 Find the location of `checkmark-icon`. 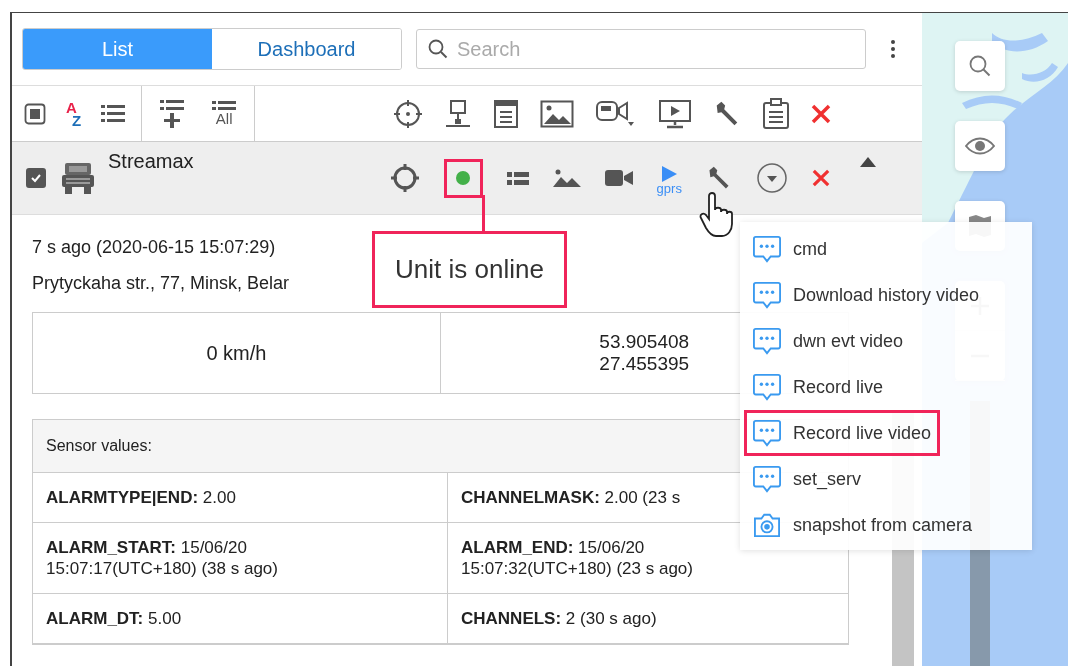

checkmark-icon is located at coordinates (36, 178).